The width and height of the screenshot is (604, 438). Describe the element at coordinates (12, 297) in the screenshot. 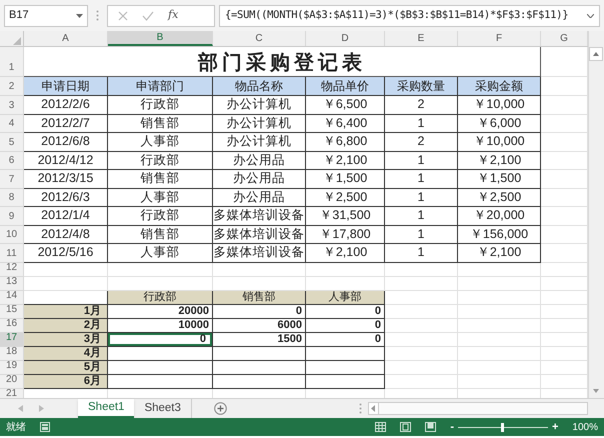

I see `row-header: 14` at that location.